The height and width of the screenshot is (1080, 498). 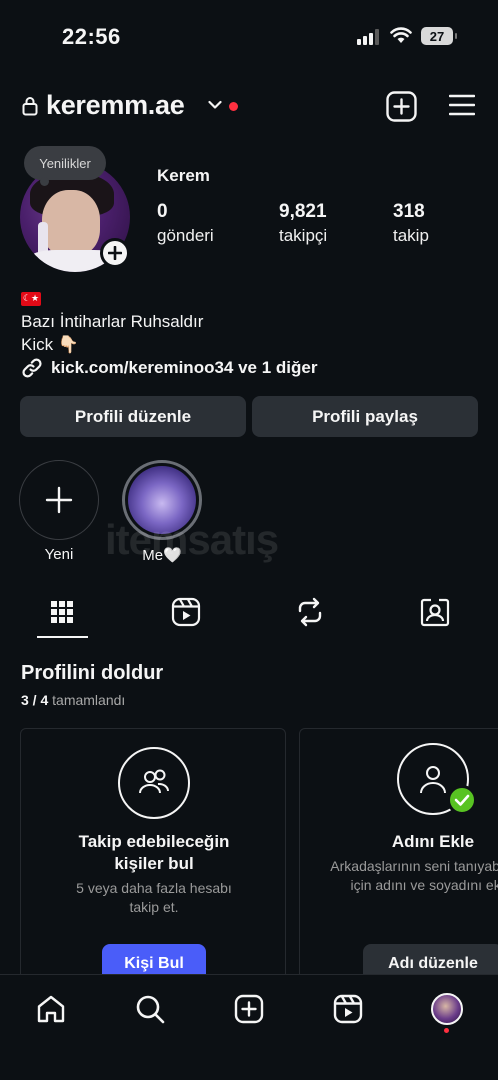 What do you see at coordinates (368, 36) in the screenshot?
I see `cellular-signal-icon` at bounding box center [368, 36].